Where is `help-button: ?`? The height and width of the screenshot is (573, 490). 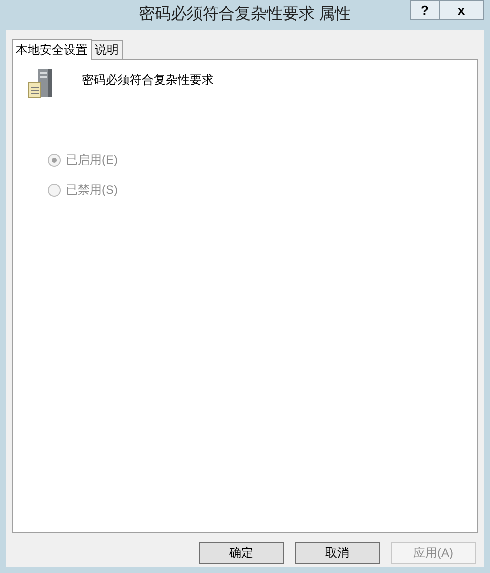 help-button: ? is located at coordinates (425, 10).